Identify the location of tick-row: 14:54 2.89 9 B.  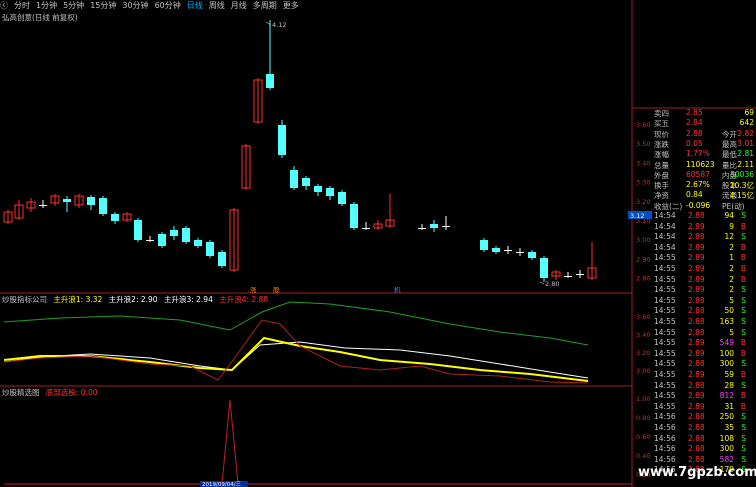
(704, 227).